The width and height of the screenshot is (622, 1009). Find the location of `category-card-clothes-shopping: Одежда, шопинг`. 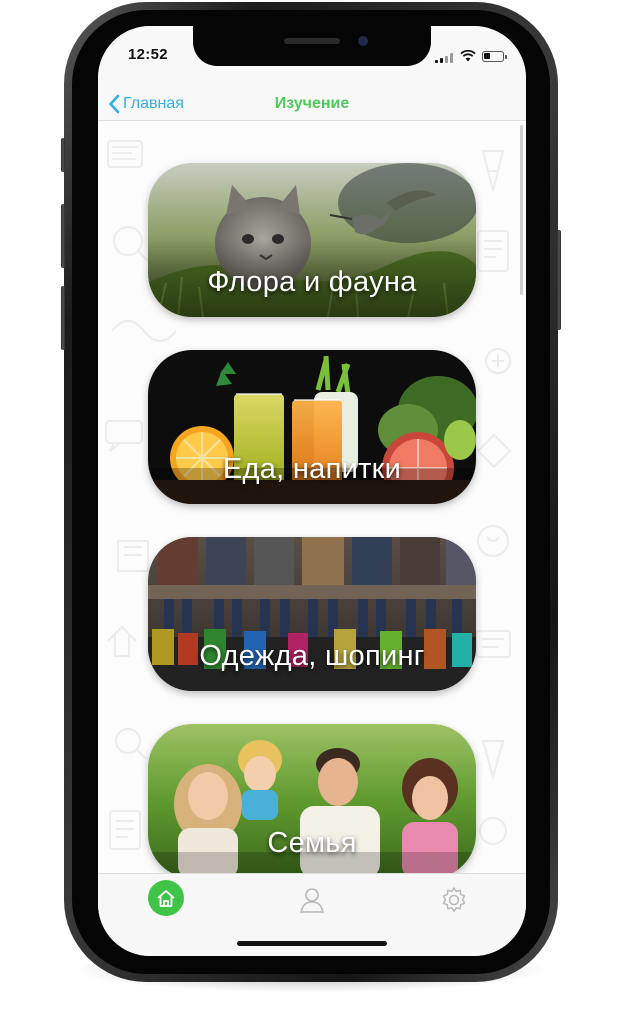

category-card-clothes-shopping: Одежда, шопинг is located at coordinates (312, 614).